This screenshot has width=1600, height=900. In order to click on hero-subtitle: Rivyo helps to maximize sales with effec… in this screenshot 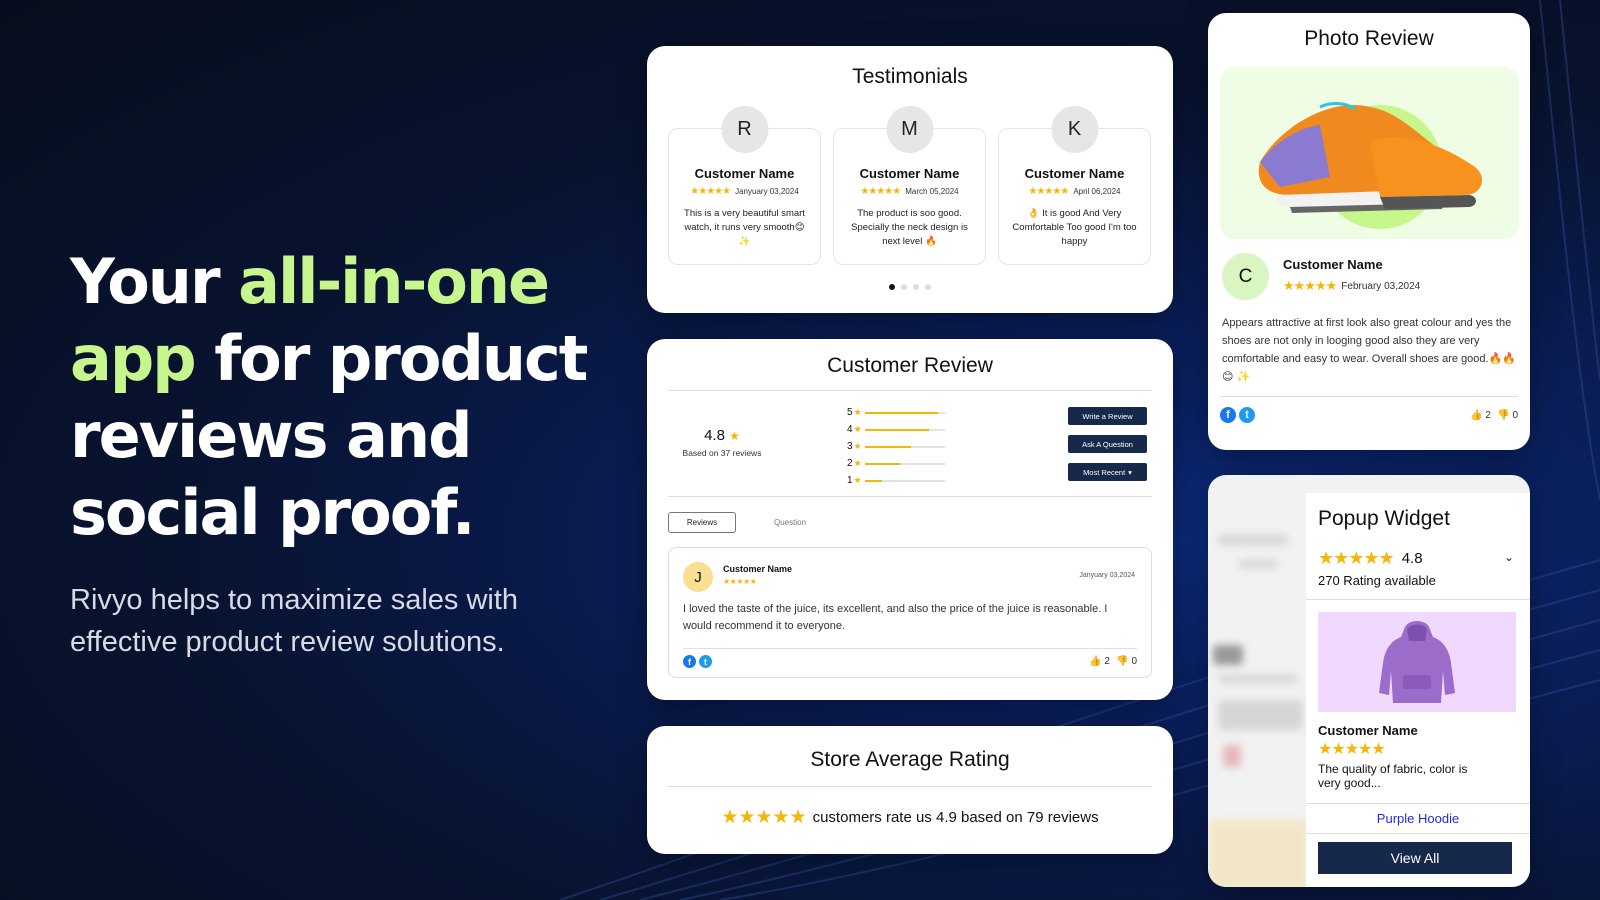, I will do `click(294, 621)`.